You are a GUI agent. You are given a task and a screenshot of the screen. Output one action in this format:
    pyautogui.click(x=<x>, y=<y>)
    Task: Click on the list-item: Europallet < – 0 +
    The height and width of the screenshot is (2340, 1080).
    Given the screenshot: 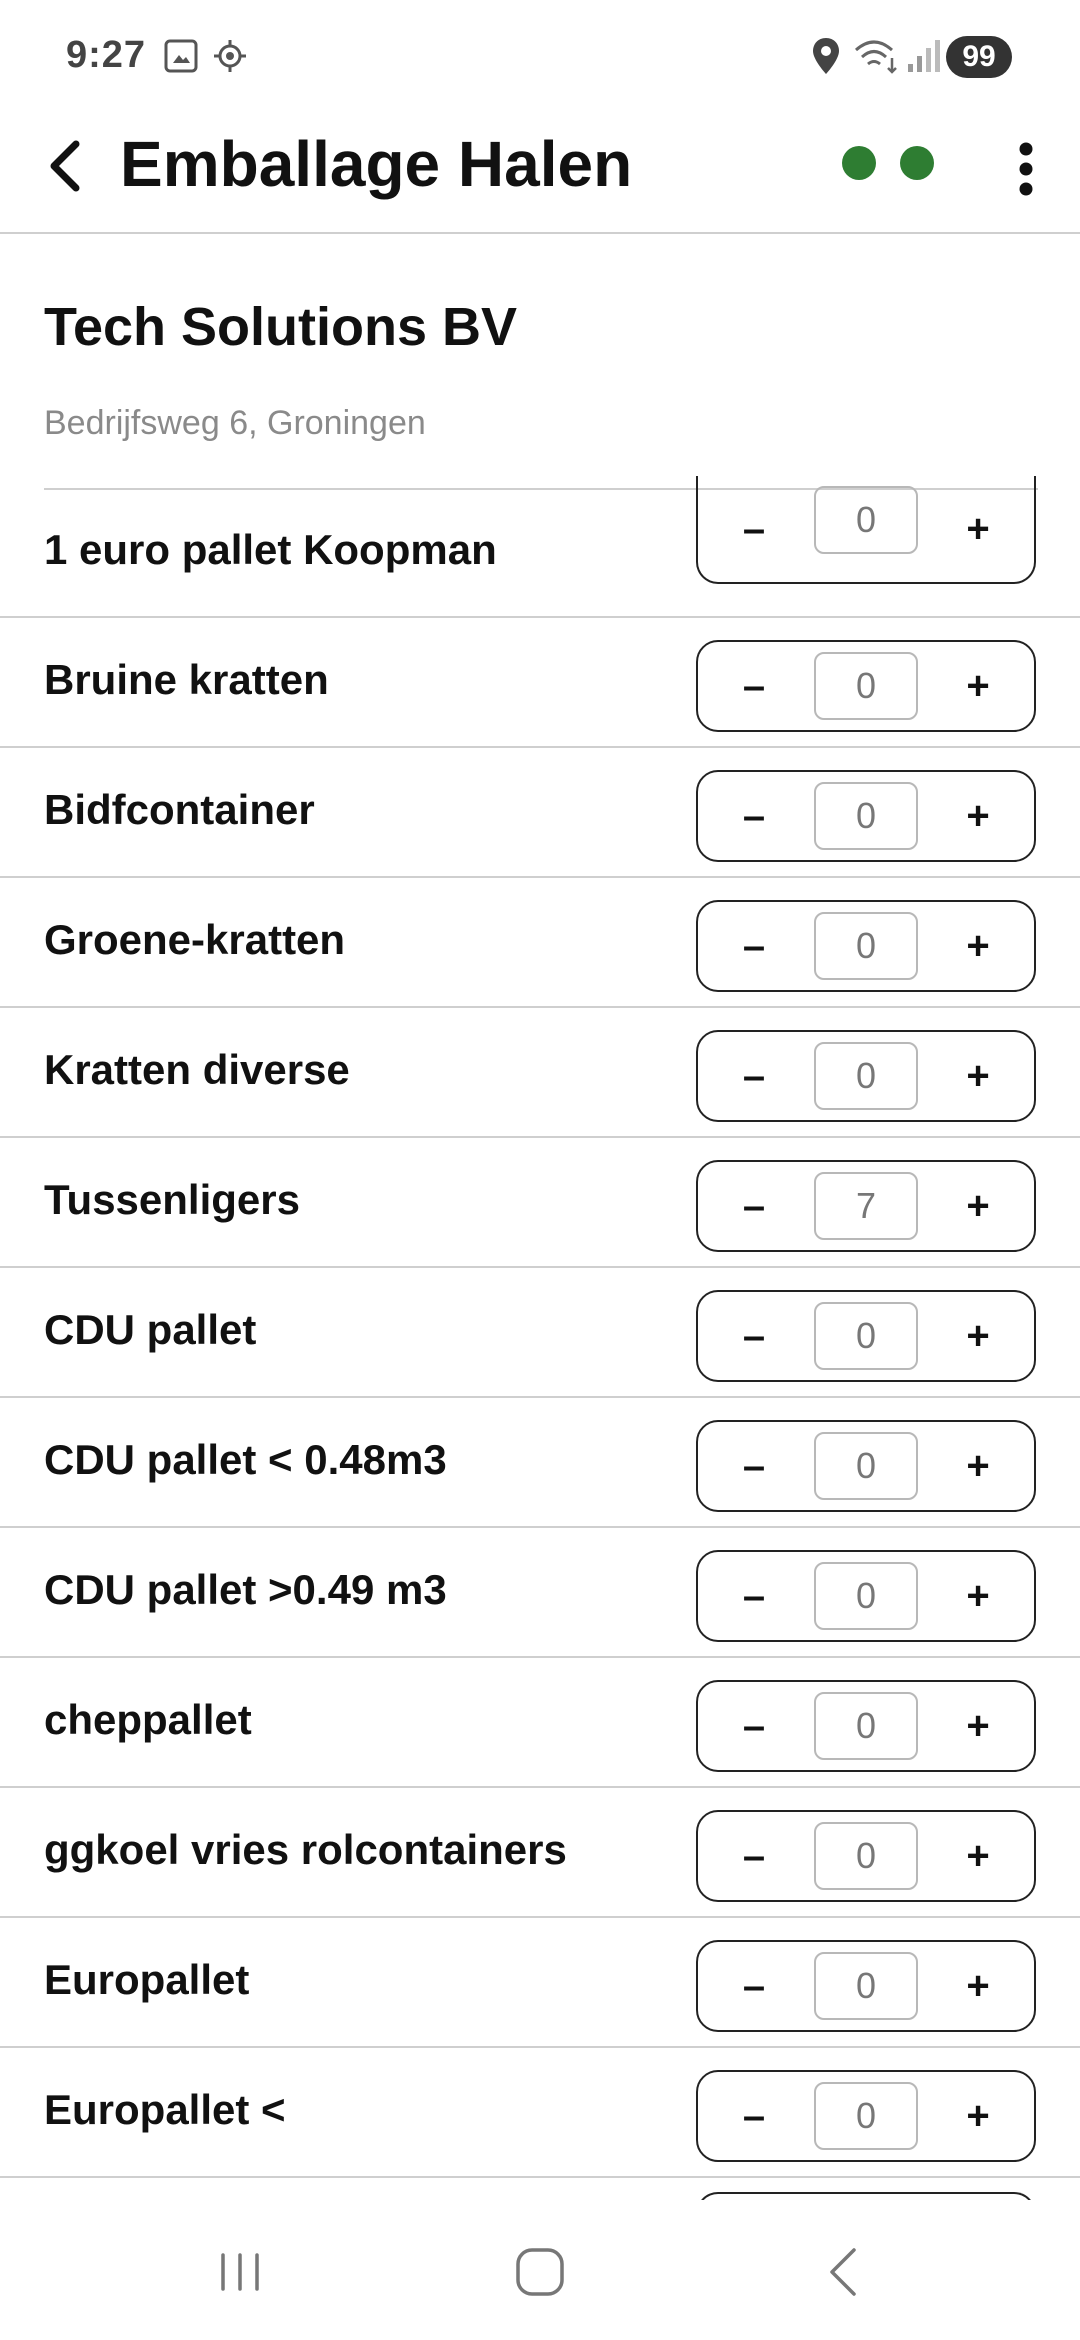 What is the action you would take?
    pyautogui.click(x=540, y=2113)
    